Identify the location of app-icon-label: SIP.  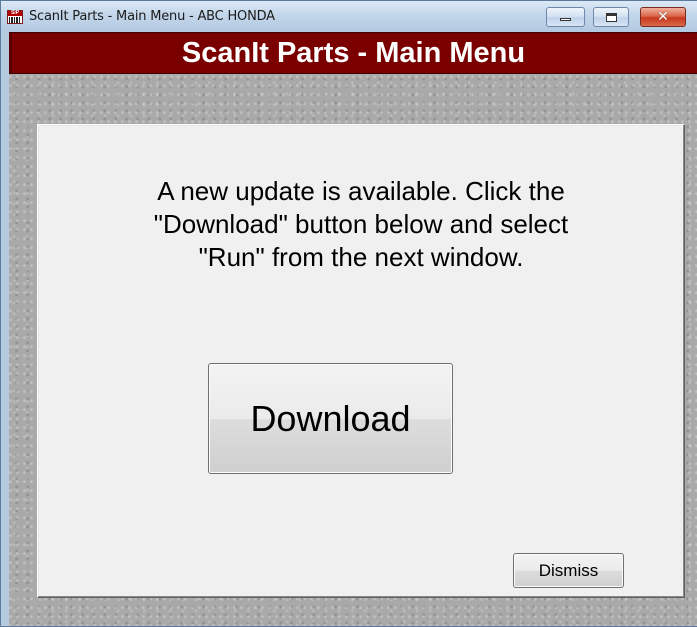
(15, 13).